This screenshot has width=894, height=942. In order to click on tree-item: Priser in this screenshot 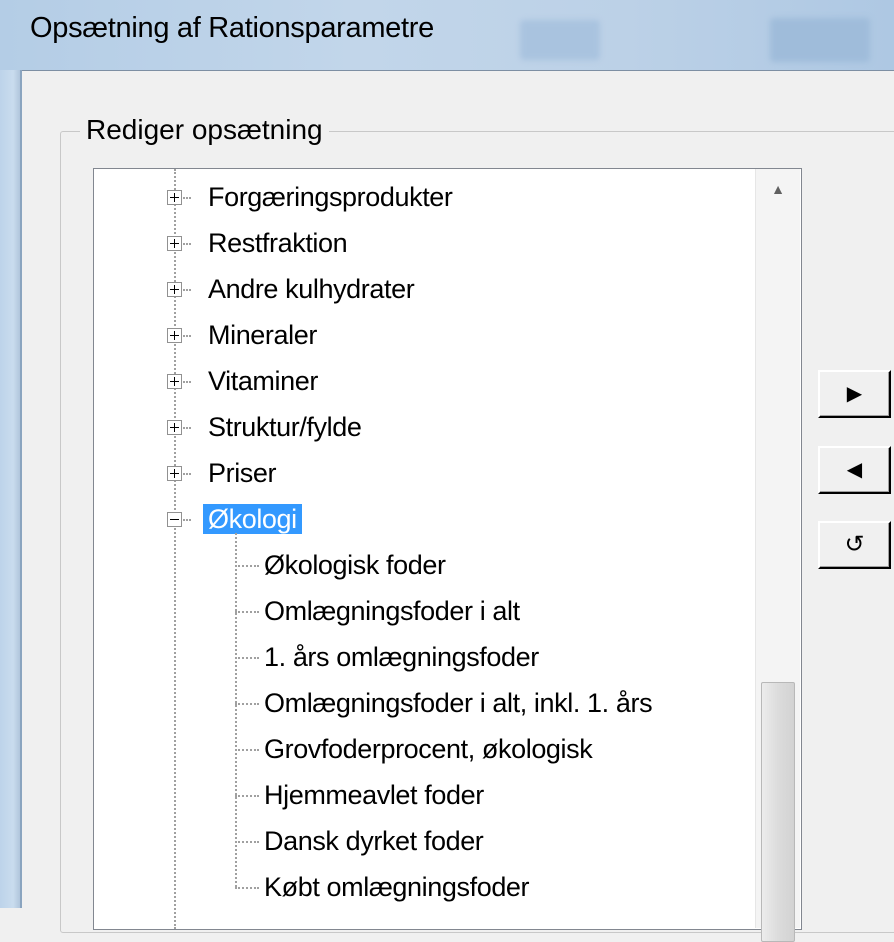, I will do `click(242, 474)`.